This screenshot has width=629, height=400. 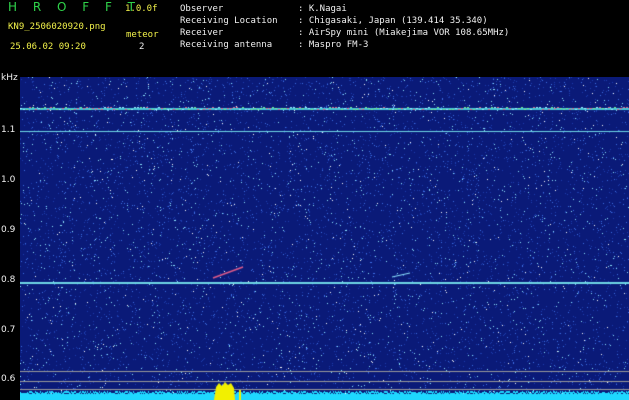 I want to click on receiver-value: : AirSpy mini (Miakejima VOR 108.65MHz), so click(x=404, y=33).